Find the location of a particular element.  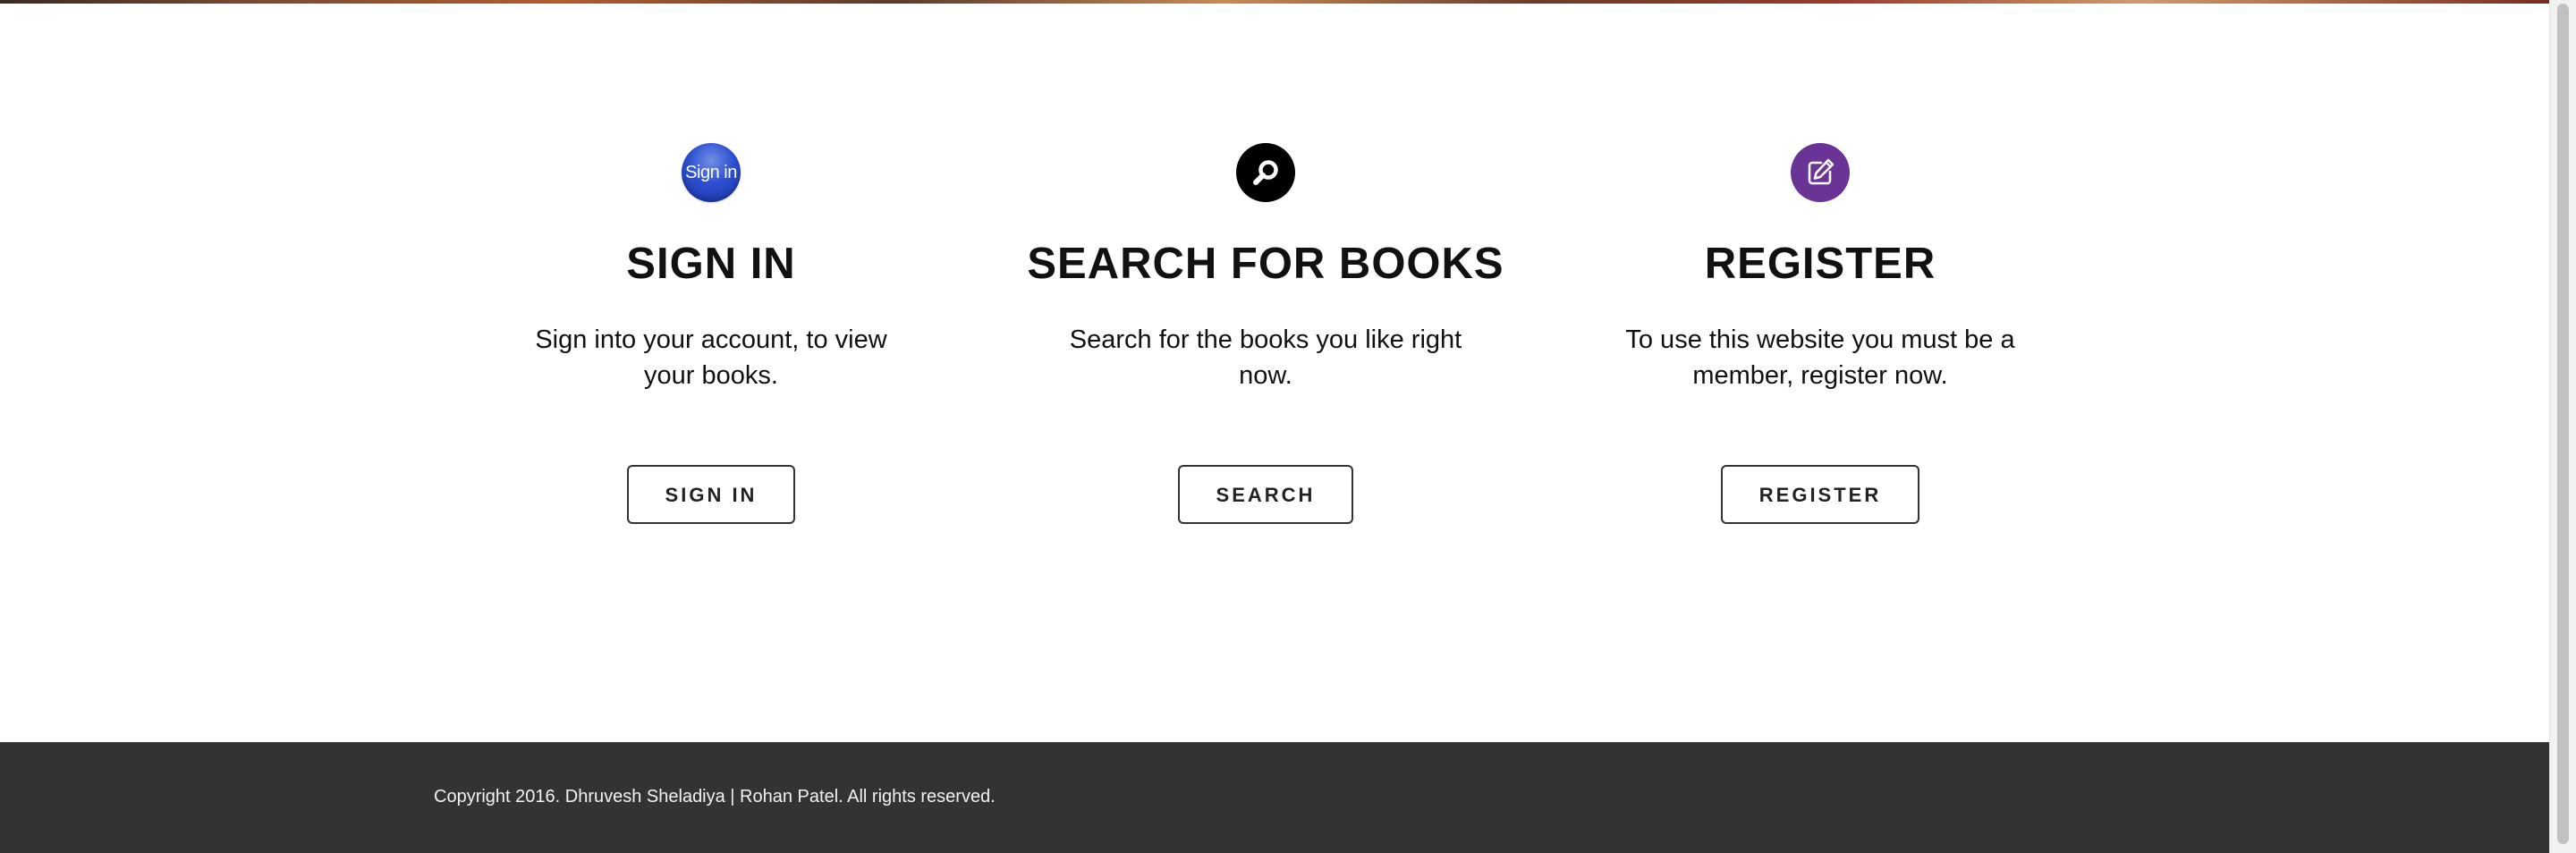

vertical-scrollbar is located at coordinates (2562, 426).